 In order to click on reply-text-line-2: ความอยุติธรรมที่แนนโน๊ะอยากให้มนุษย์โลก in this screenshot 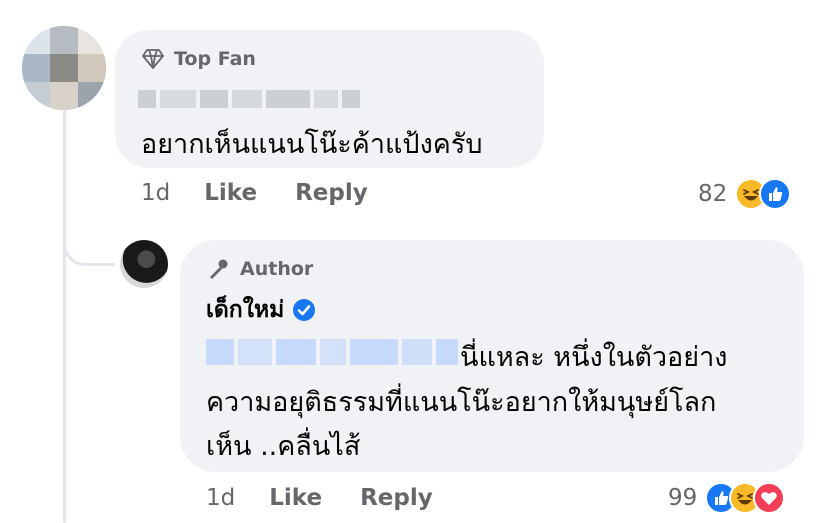, I will do `click(461, 402)`.